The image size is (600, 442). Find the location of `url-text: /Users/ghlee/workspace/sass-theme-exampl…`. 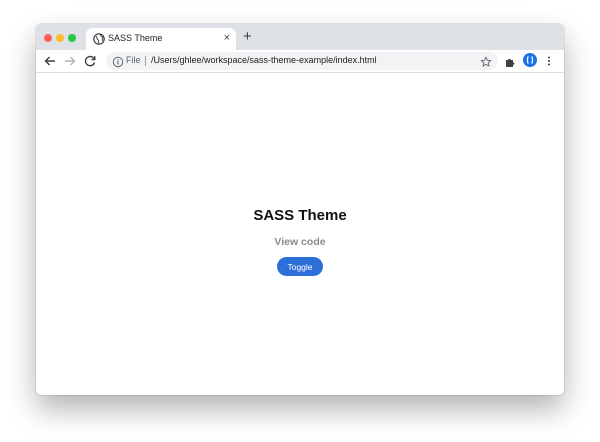

url-text: /Users/ghlee/workspace/sass-theme-exampl… is located at coordinates (264, 60).